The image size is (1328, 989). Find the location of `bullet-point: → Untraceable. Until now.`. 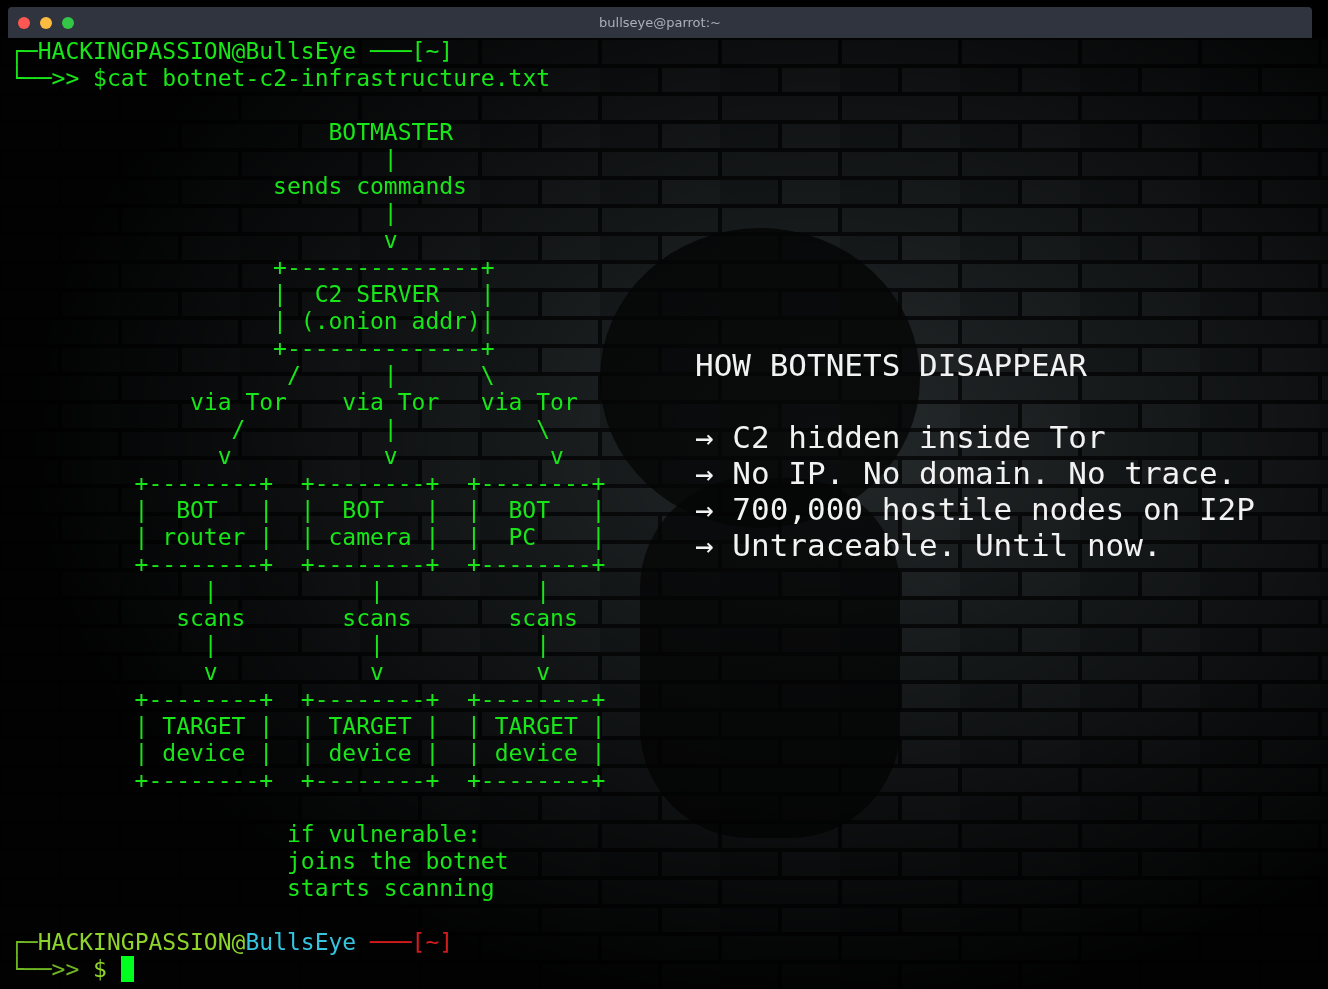

bullet-point: → Untraceable. Until now. is located at coordinates (929, 545).